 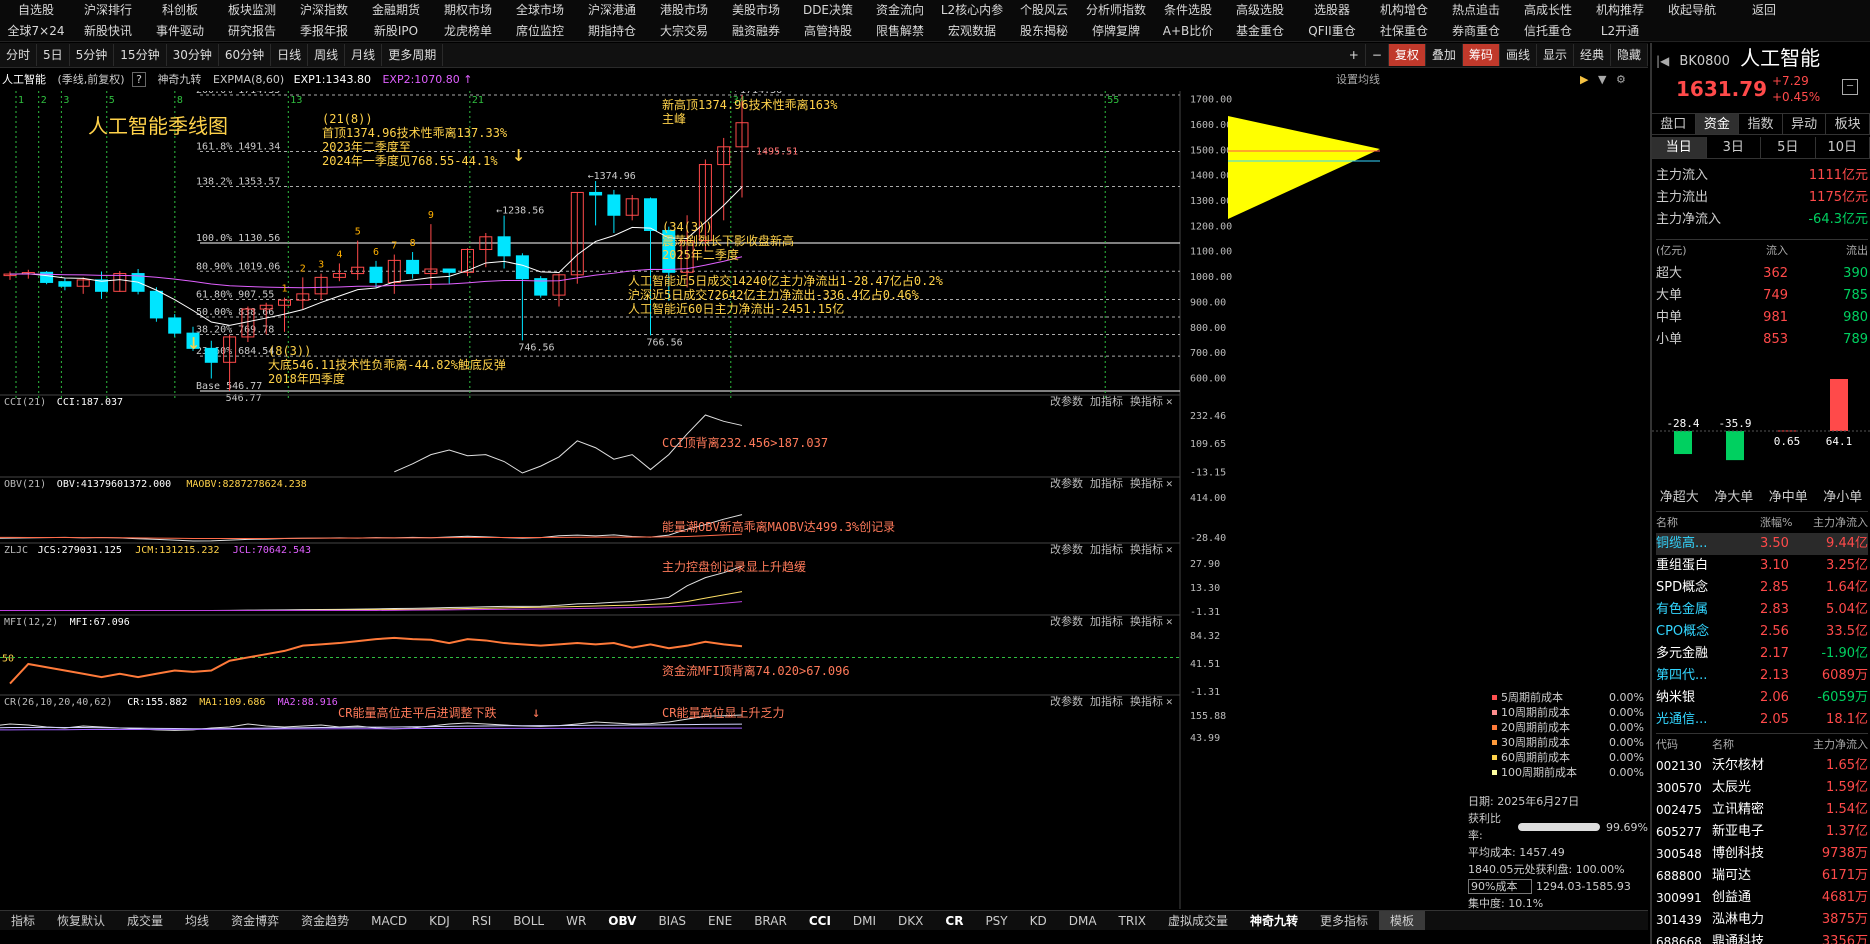 What do you see at coordinates (179, 79) in the screenshot?
I see `indicator-name: 神奇九转` at bounding box center [179, 79].